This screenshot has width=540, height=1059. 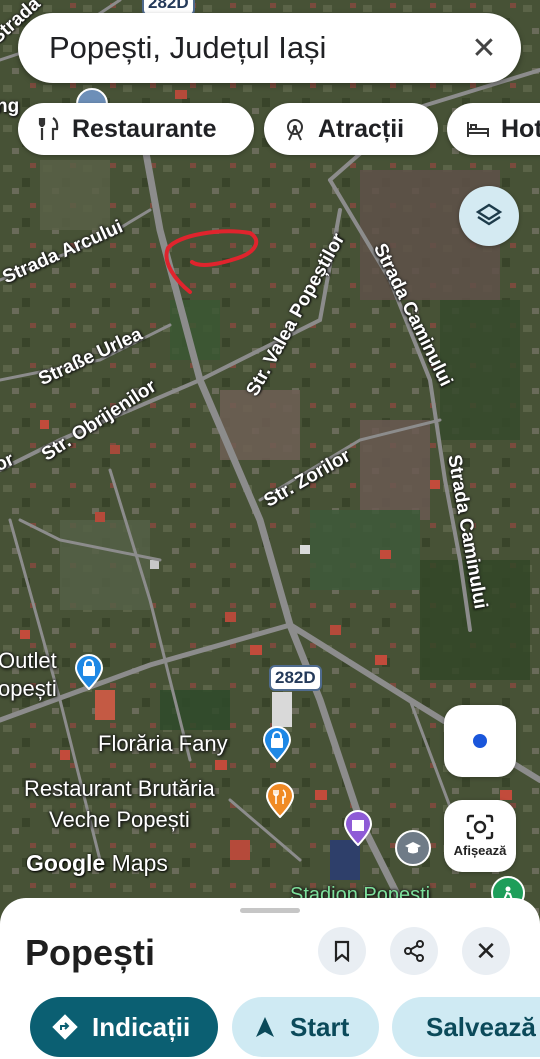 What do you see at coordinates (89, 672) in the screenshot?
I see `shopping-bag-poi-icon` at bounding box center [89, 672].